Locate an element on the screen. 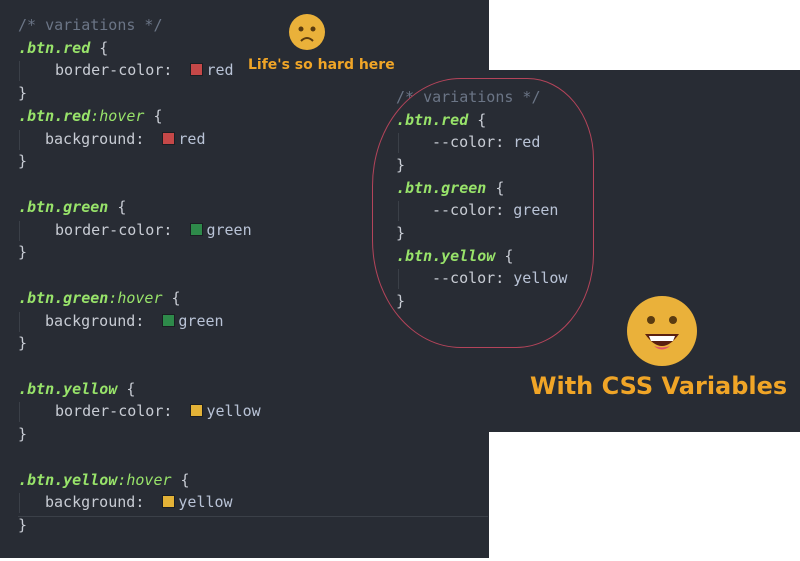 The height and width of the screenshot is (561, 800). code-line: .btn.green:hover { is located at coordinates (99, 298).